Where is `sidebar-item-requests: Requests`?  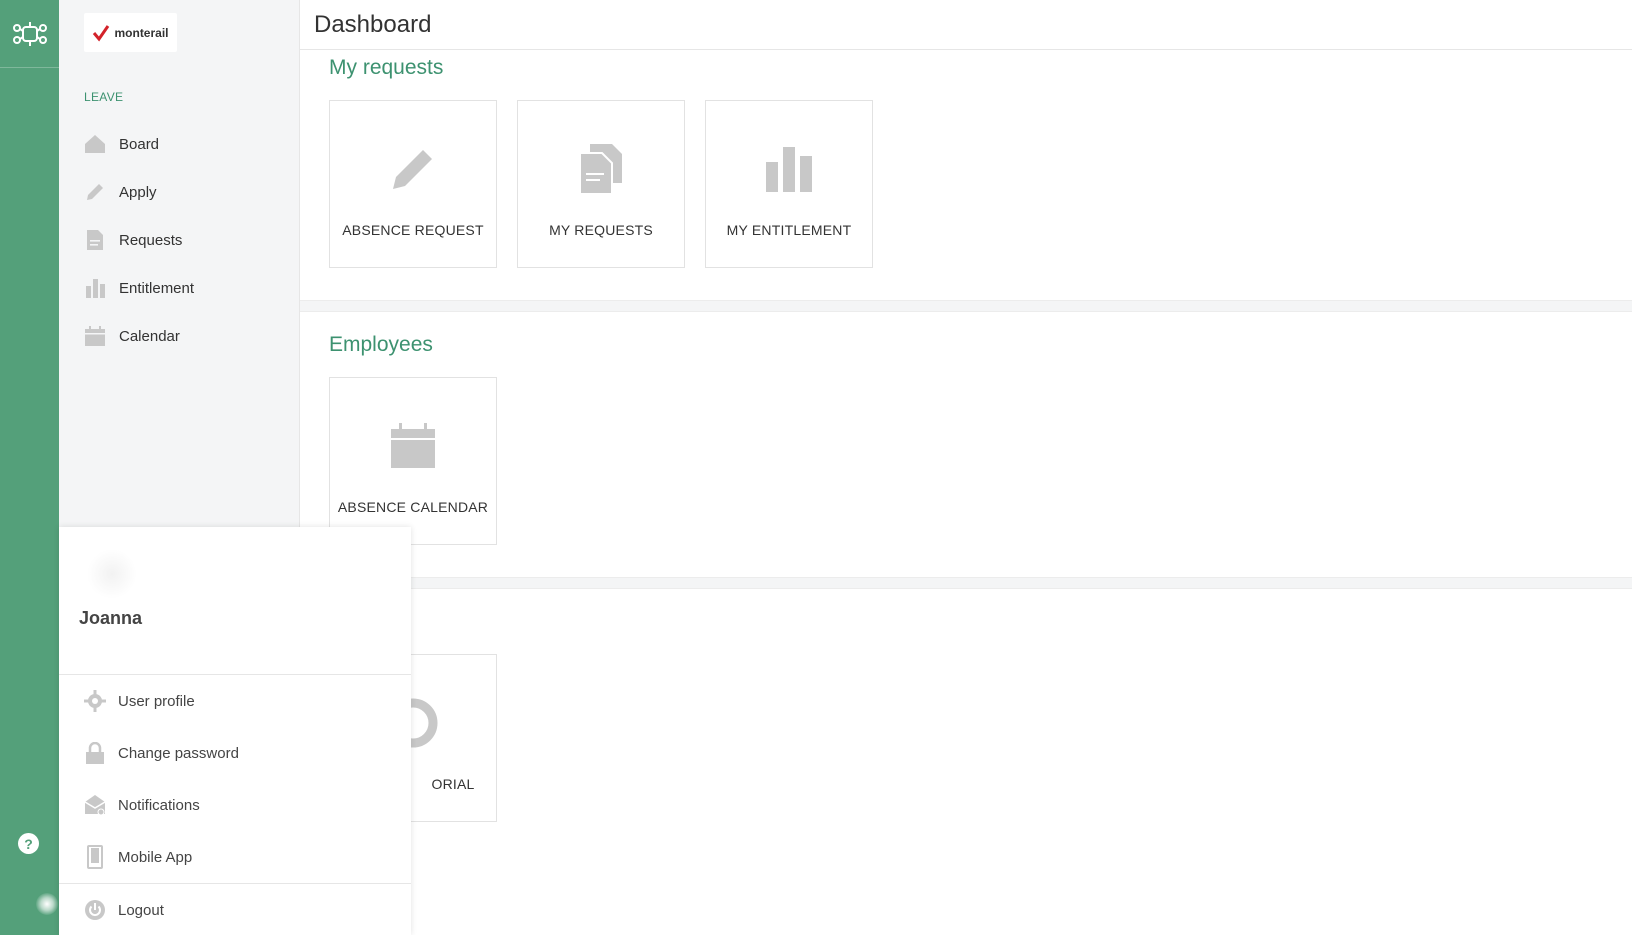 sidebar-item-requests: Requests is located at coordinates (184, 240).